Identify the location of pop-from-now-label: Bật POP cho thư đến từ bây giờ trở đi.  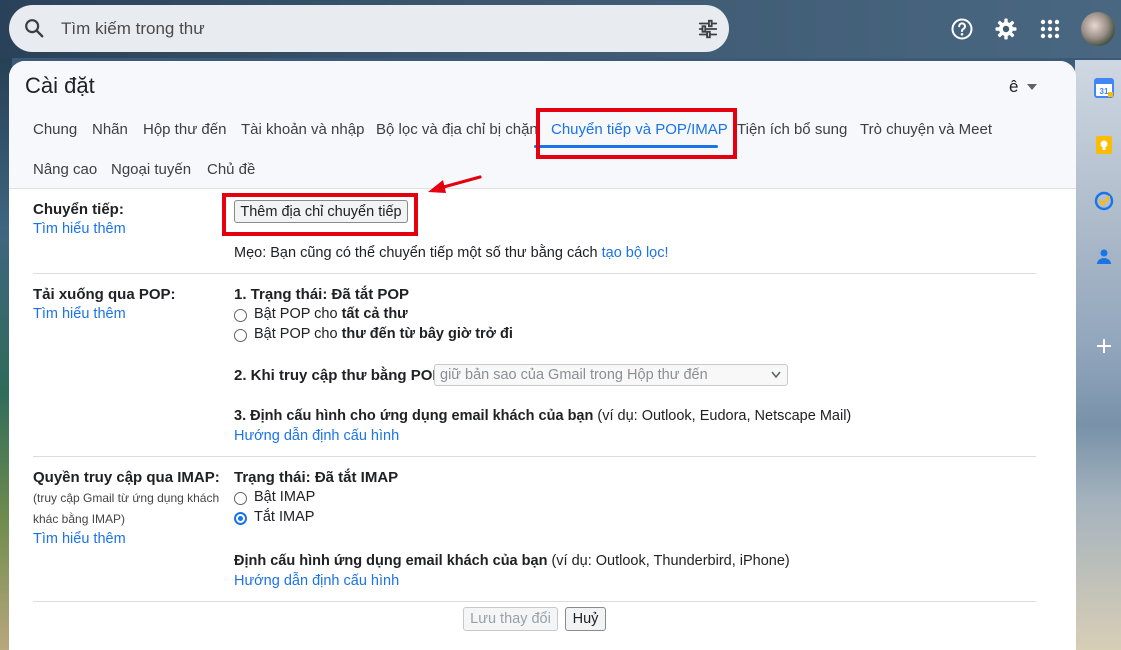
(383, 334).